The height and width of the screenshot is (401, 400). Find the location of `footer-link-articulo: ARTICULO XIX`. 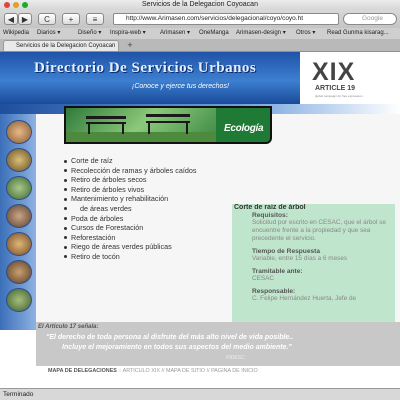

footer-link-articulo: ARTICULO XIX is located at coordinates (141, 371).